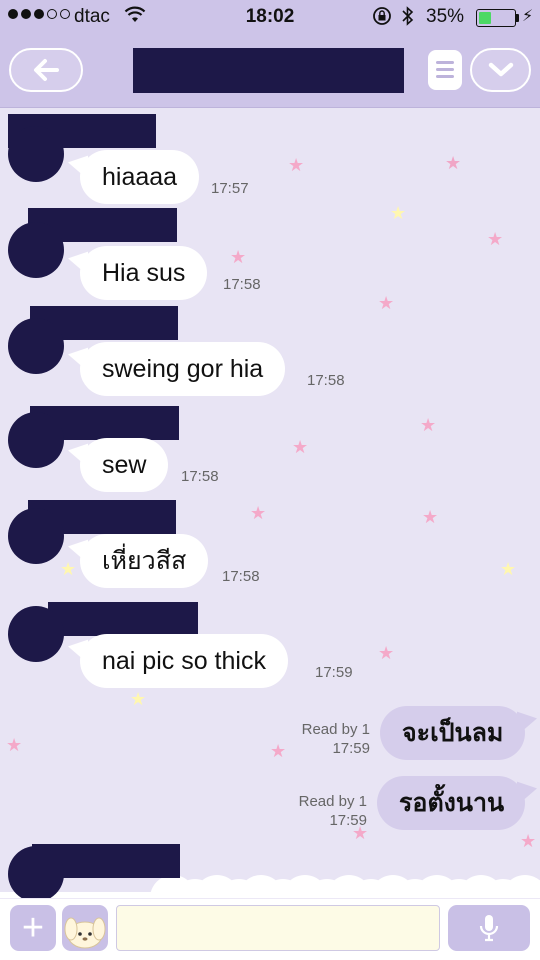 The width and height of the screenshot is (540, 960). I want to click on sticker-button, so click(85, 928).